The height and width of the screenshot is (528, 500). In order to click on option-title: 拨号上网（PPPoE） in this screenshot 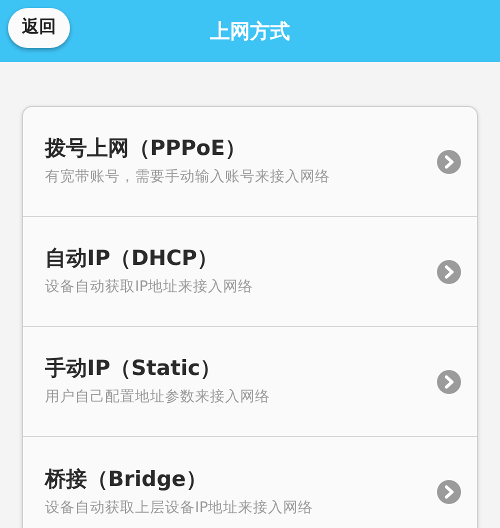, I will do `click(146, 149)`.